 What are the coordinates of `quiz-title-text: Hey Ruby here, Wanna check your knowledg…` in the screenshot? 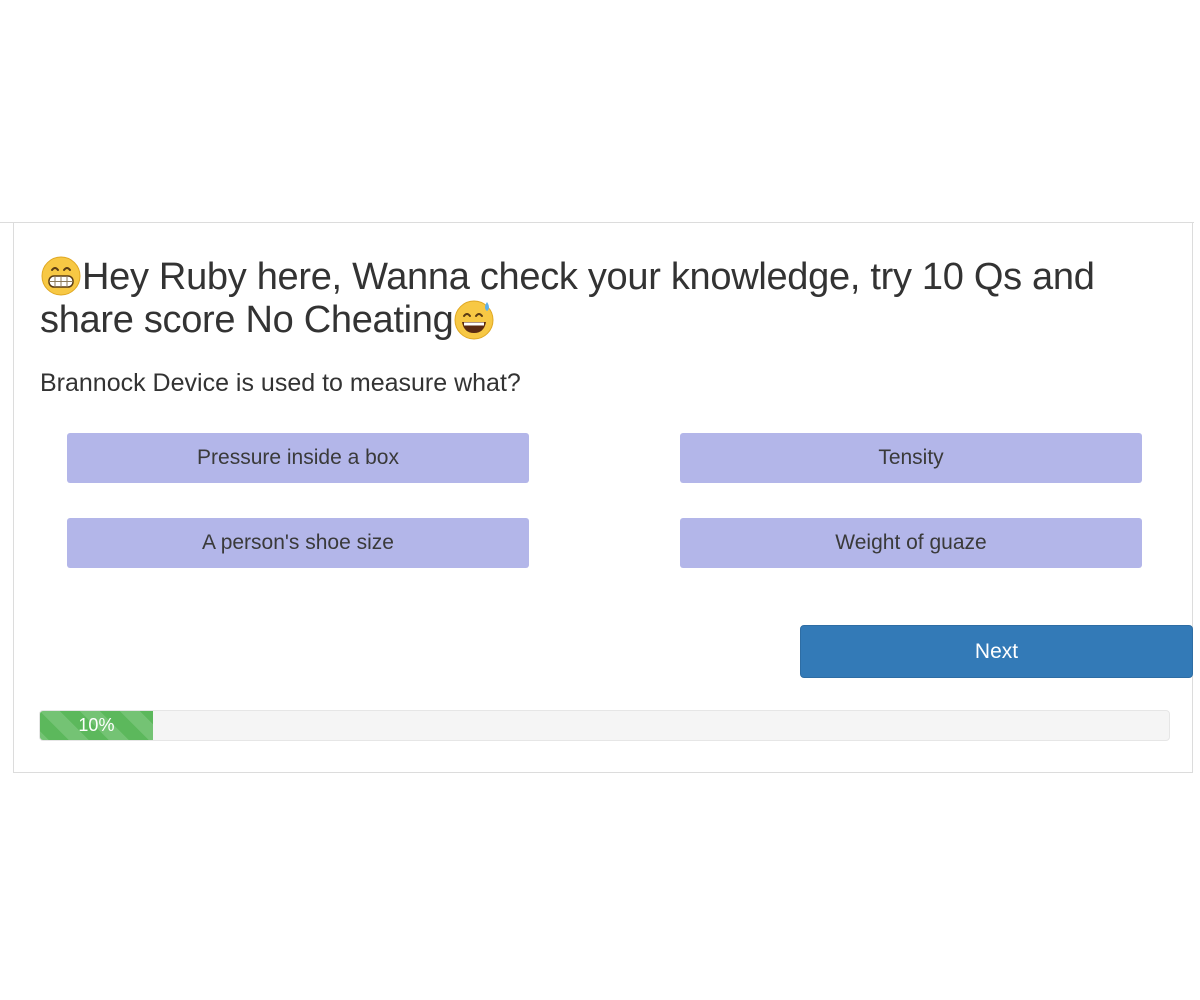 It's located at (567, 298).